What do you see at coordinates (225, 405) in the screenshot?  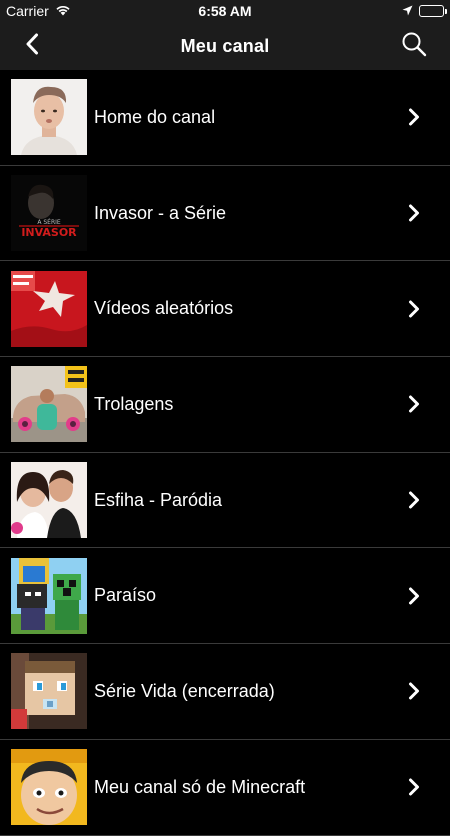 I see `list-item: Trolagens` at bounding box center [225, 405].